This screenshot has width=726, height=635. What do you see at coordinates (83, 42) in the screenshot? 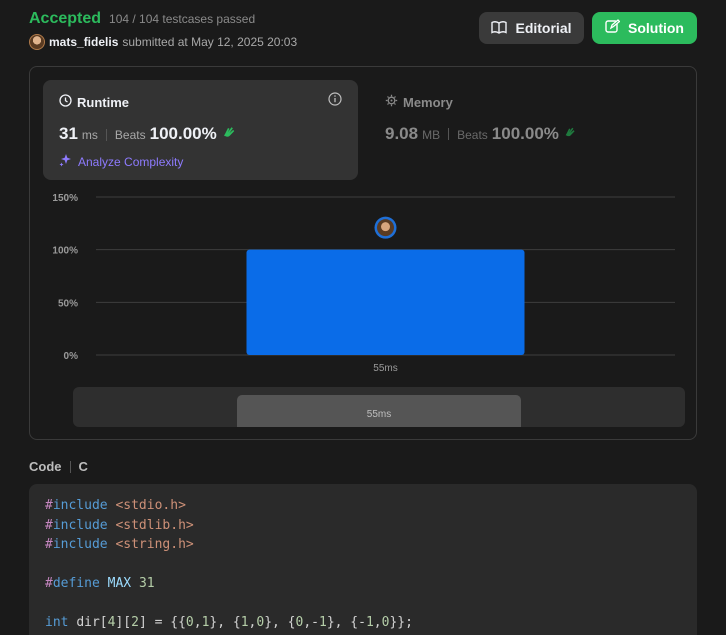
I see `username-link: mats_fidelis` at bounding box center [83, 42].